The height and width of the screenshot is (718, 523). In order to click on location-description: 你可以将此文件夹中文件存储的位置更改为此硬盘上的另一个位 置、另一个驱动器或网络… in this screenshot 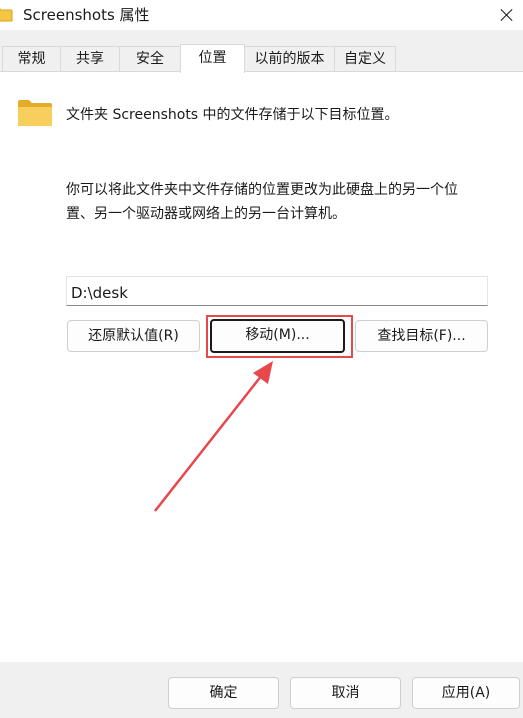, I will do `click(276, 202)`.